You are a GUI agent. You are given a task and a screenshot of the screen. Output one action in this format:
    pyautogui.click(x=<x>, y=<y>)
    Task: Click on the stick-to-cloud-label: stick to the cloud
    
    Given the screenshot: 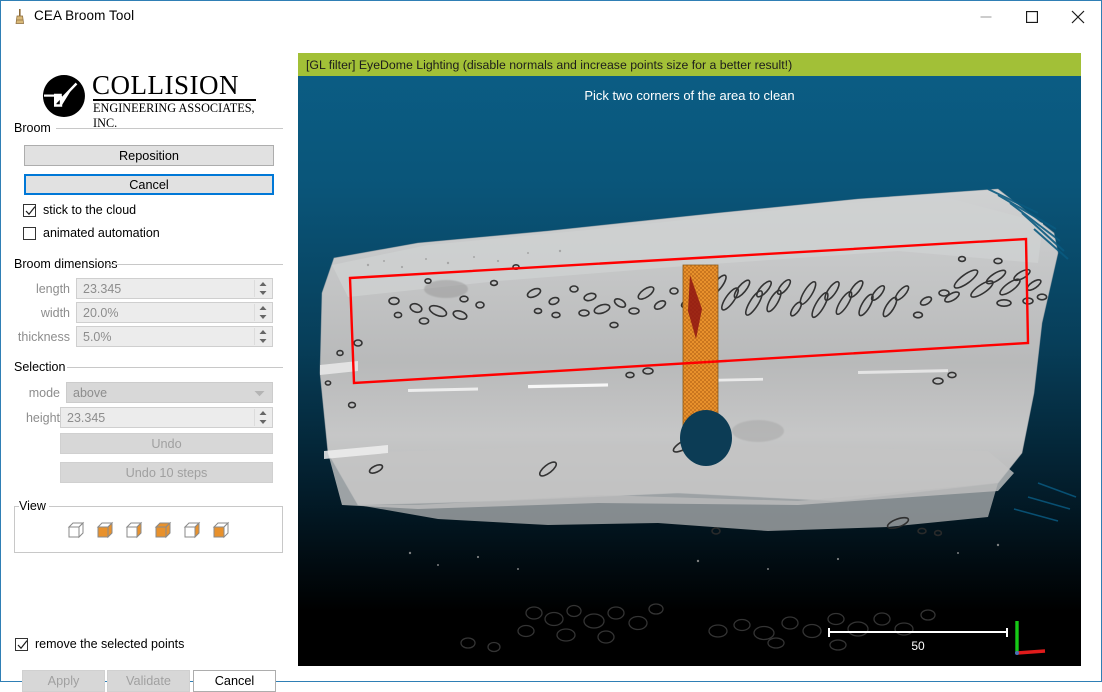 What is the action you would take?
    pyautogui.click(x=90, y=210)
    